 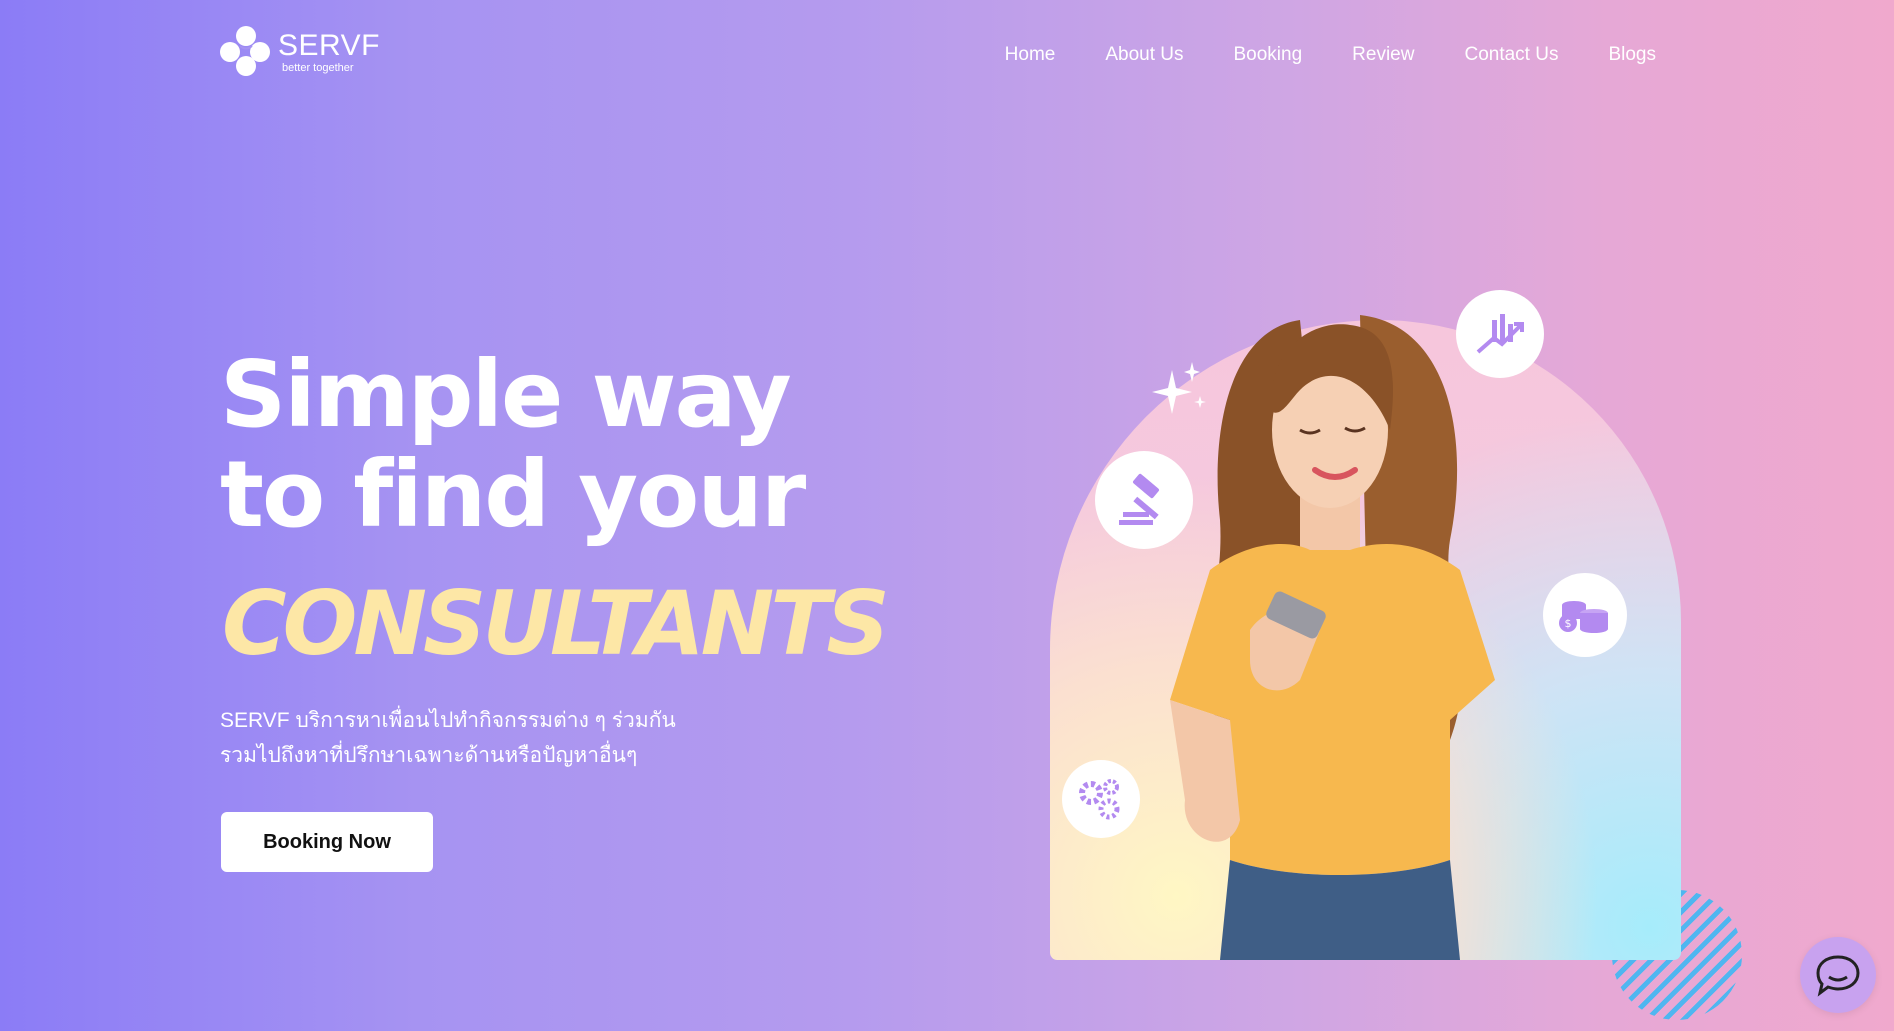 What do you see at coordinates (329, 45) in the screenshot?
I see `brand-name: SERVF` at bounding box center [329, 45].